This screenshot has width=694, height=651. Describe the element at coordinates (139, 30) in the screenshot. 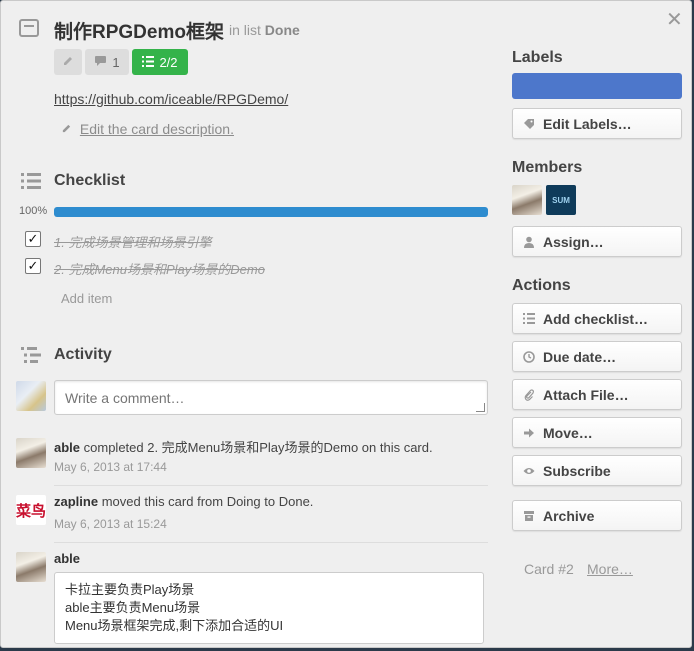

I see `card-title: 制作RPGDemo框架` at that location.